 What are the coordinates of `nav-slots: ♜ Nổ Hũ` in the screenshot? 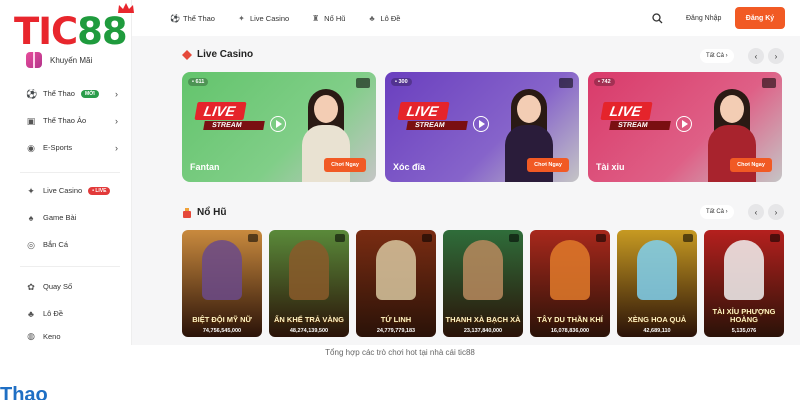 It's located at (328, 18).